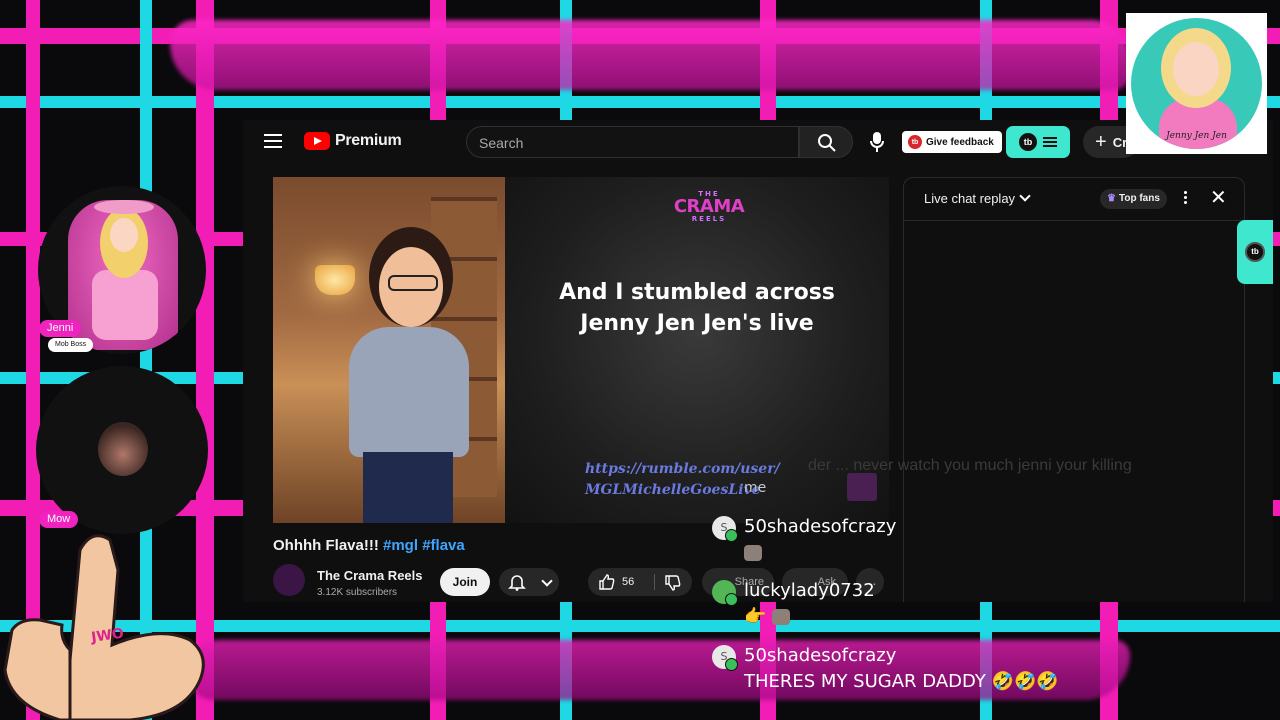 The height and width of the screenshot is (720, 1280). I want to click on crama-reels-logo-main: CRAMA, so click(709, 206).